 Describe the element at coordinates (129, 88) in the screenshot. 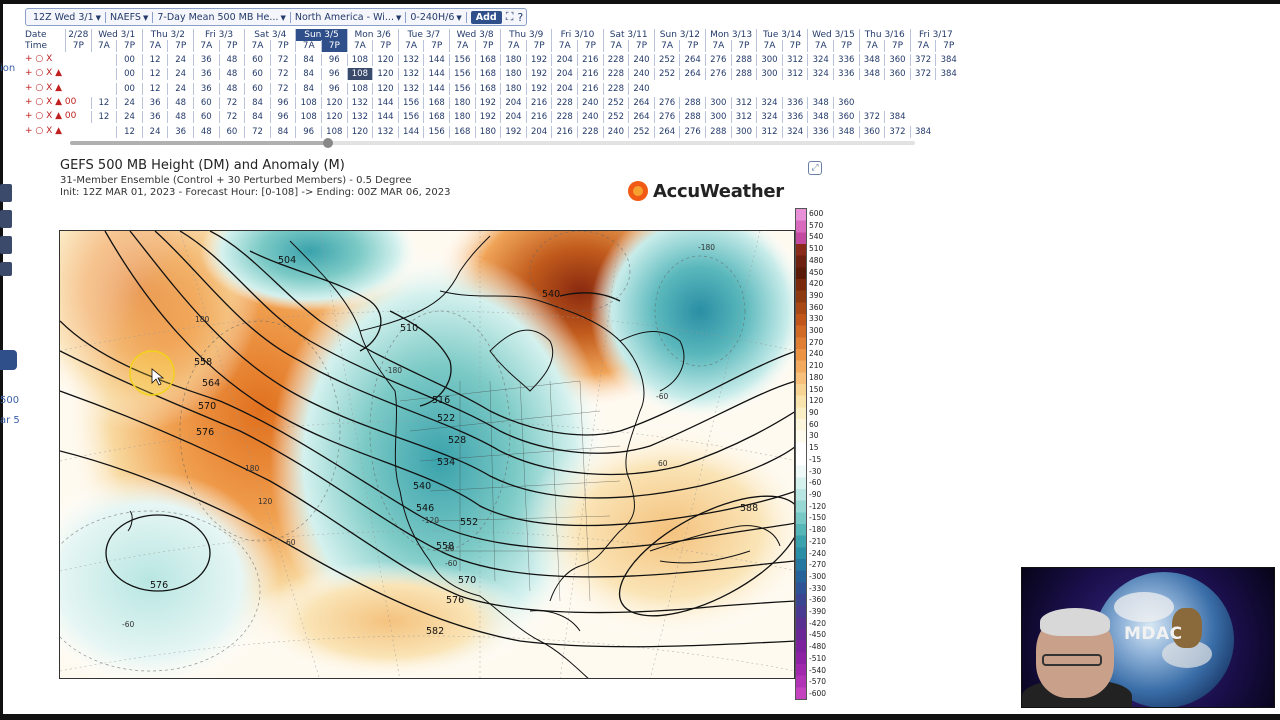

I see `forecast-hour-cell: 00` at that location.